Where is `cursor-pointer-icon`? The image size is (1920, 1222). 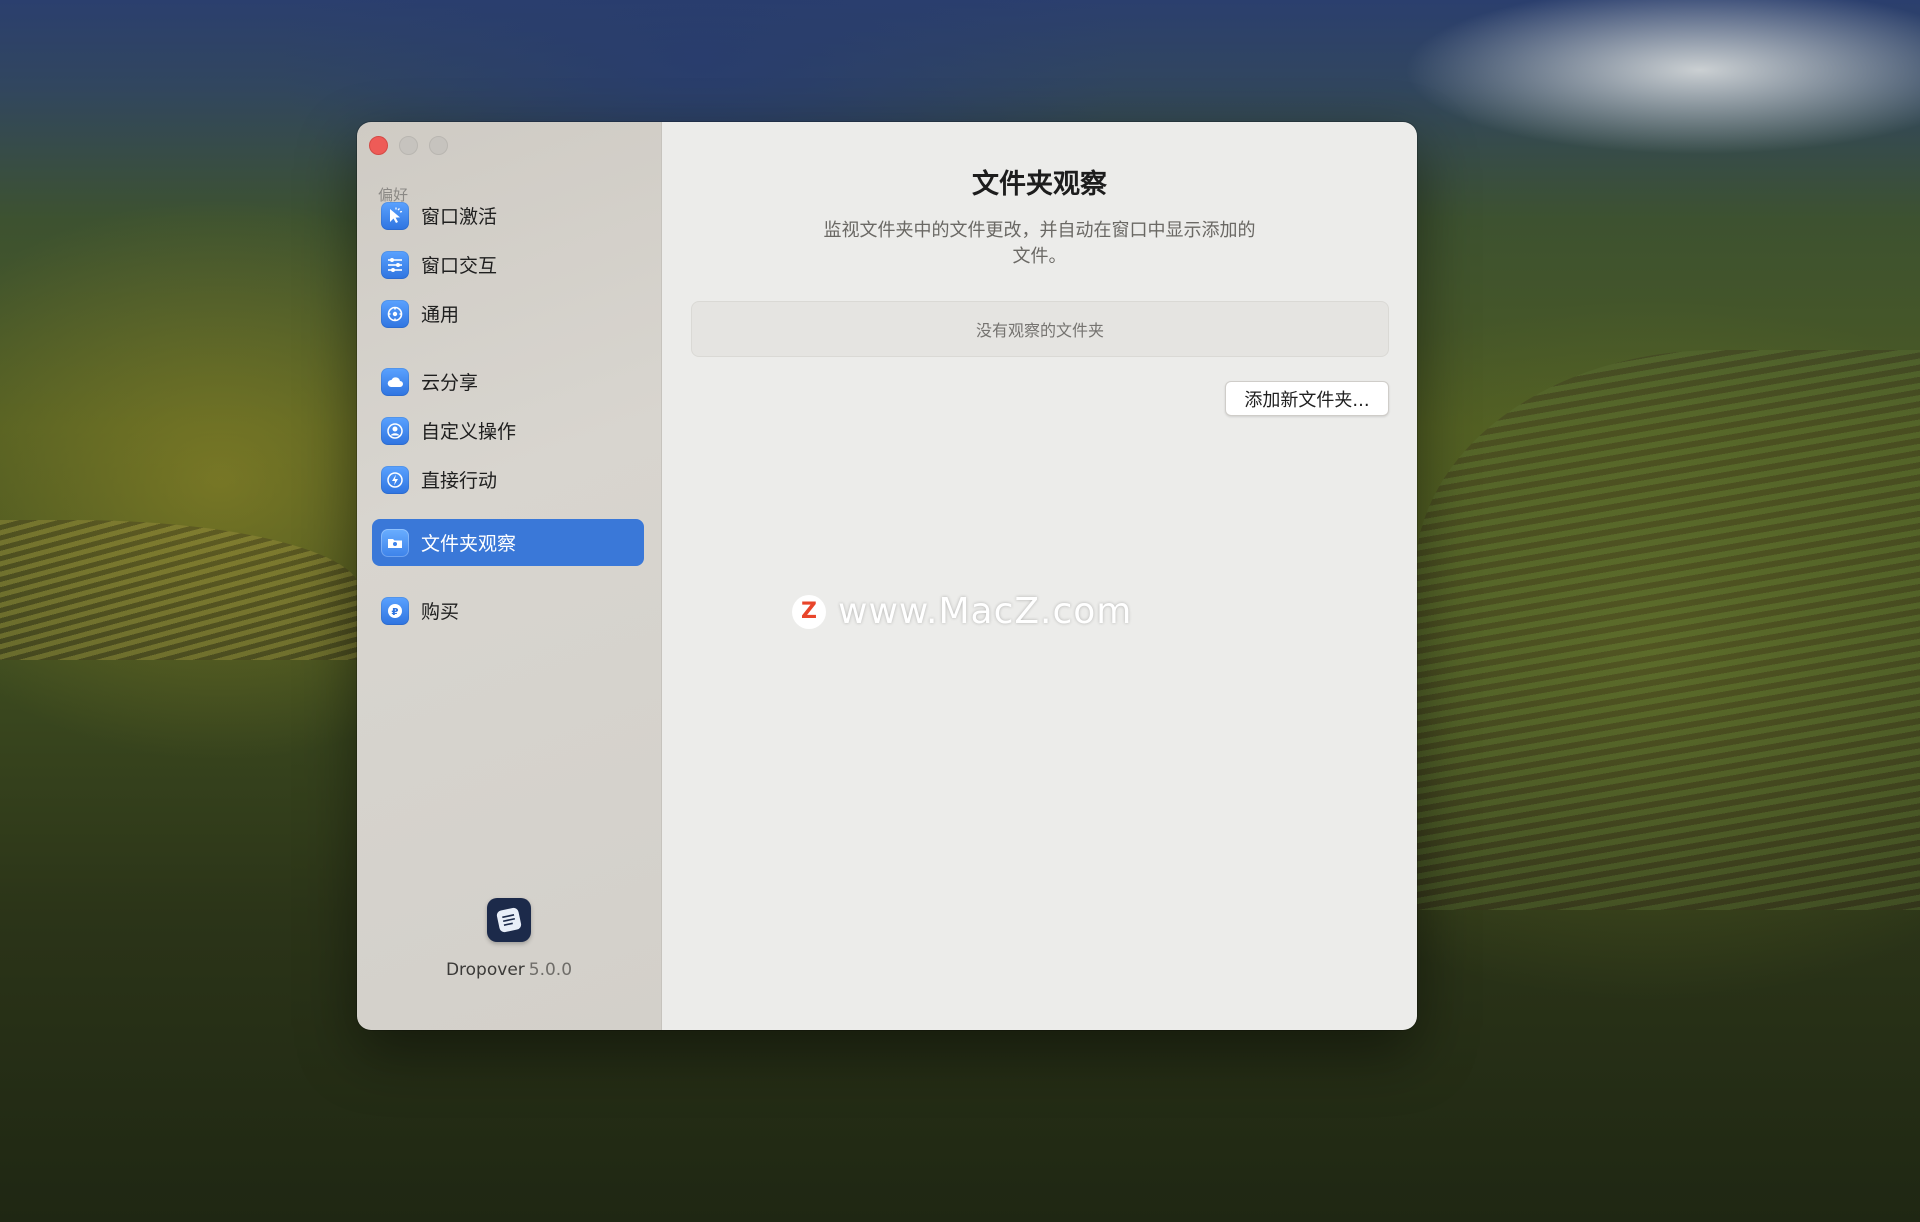 cursor-pointer-icon is located at coordinates (395, 215).